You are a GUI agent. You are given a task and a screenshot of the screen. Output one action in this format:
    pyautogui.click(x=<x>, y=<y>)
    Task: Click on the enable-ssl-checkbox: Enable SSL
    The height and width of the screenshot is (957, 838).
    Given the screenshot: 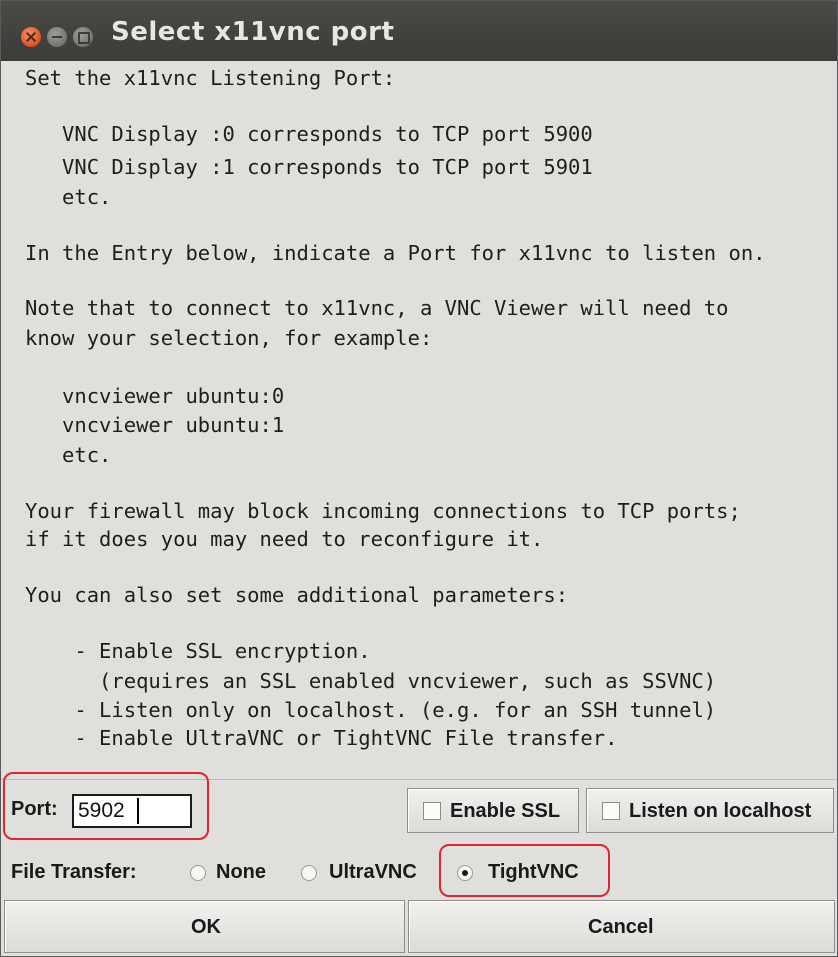 What is the action you would take?
    pyautogui.click(x=493, y=810)
    